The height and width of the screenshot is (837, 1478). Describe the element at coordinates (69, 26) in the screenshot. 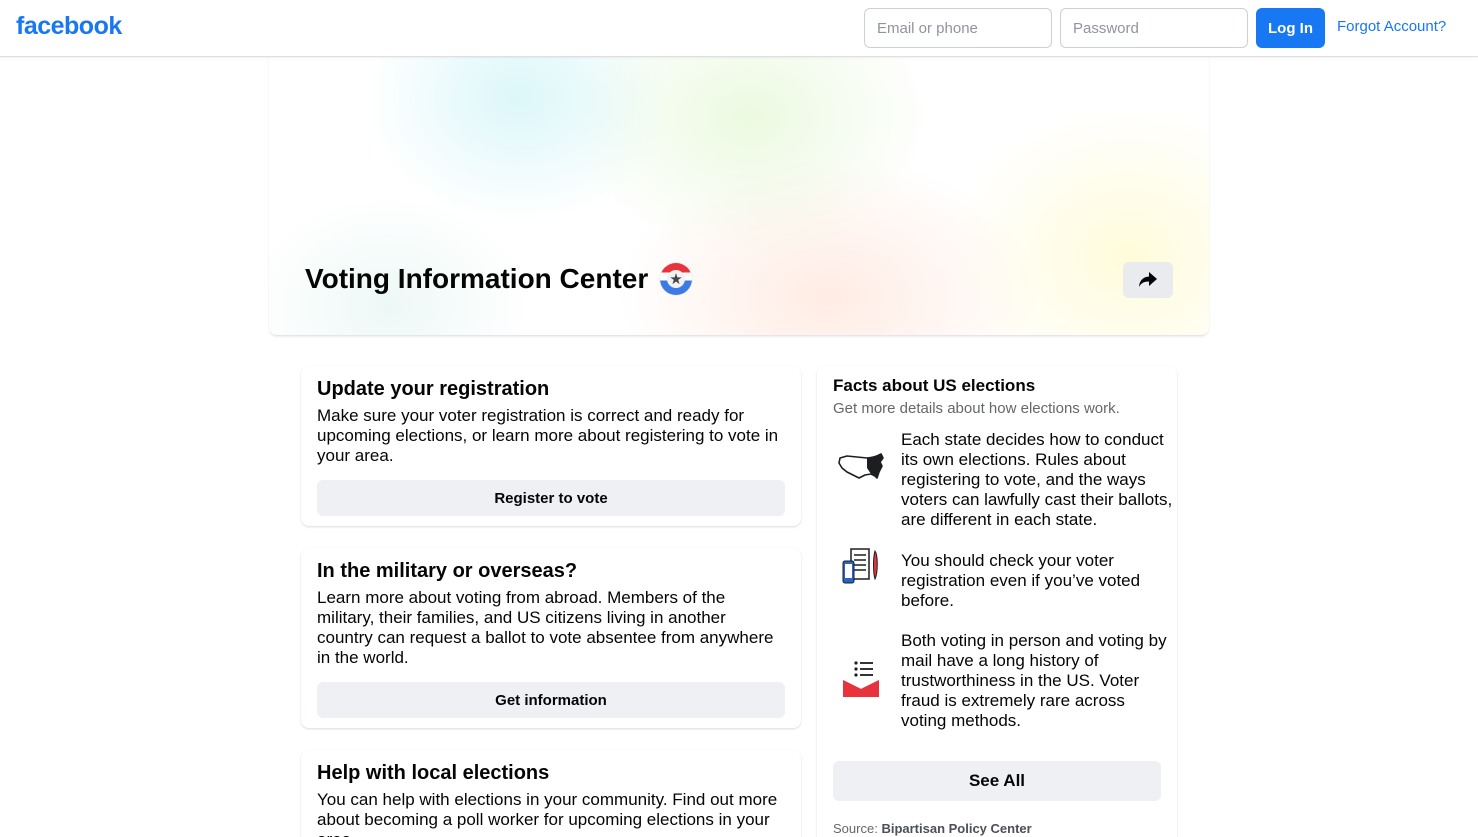

I see `facebook-logo: facebook` at that location.